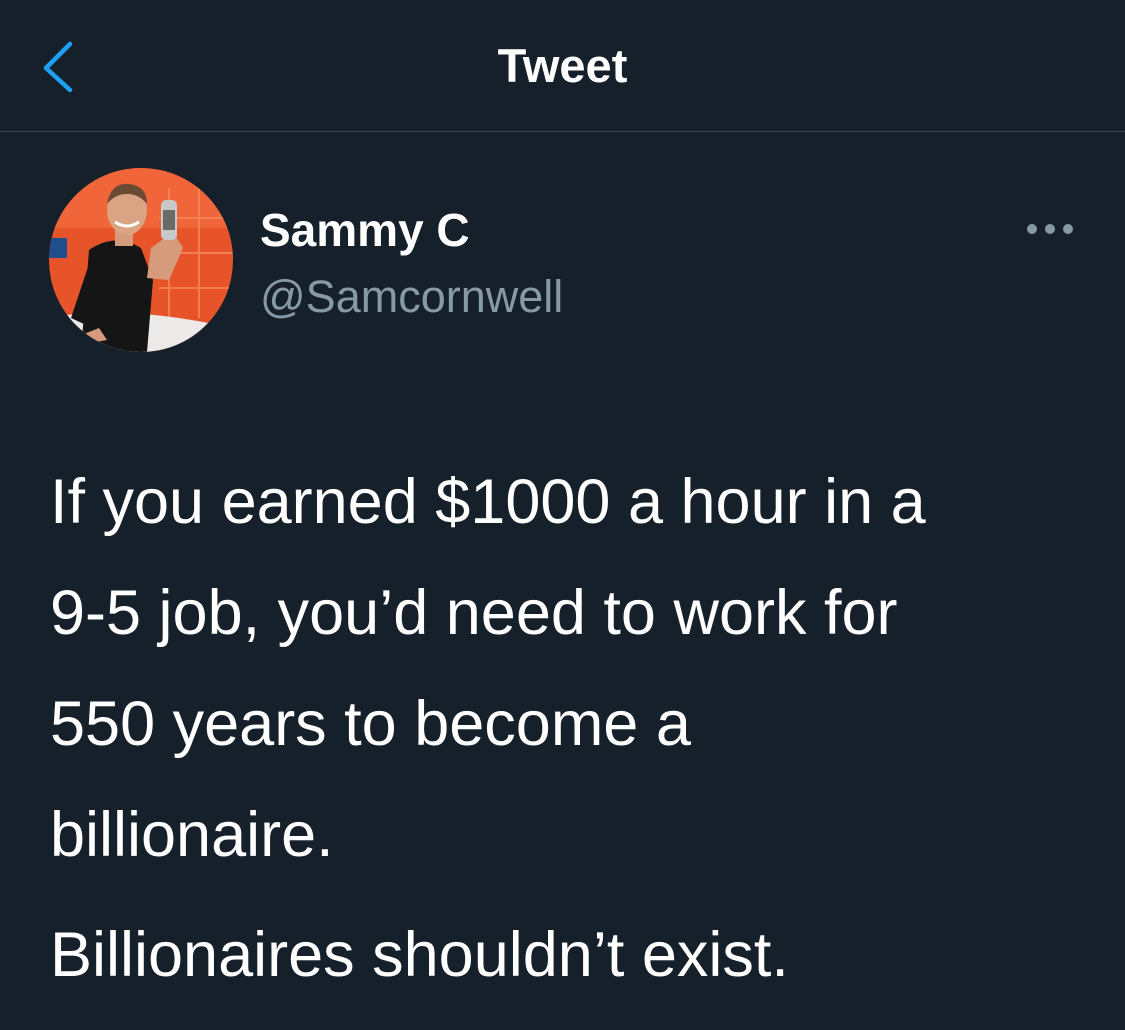 The height and width of the screenshot is (1030, 1125). What do you see at coordinates (370, 724) in the screenshot?
I see `tweet-text-line: 550 years to become a` at bounding box center [370, 724].